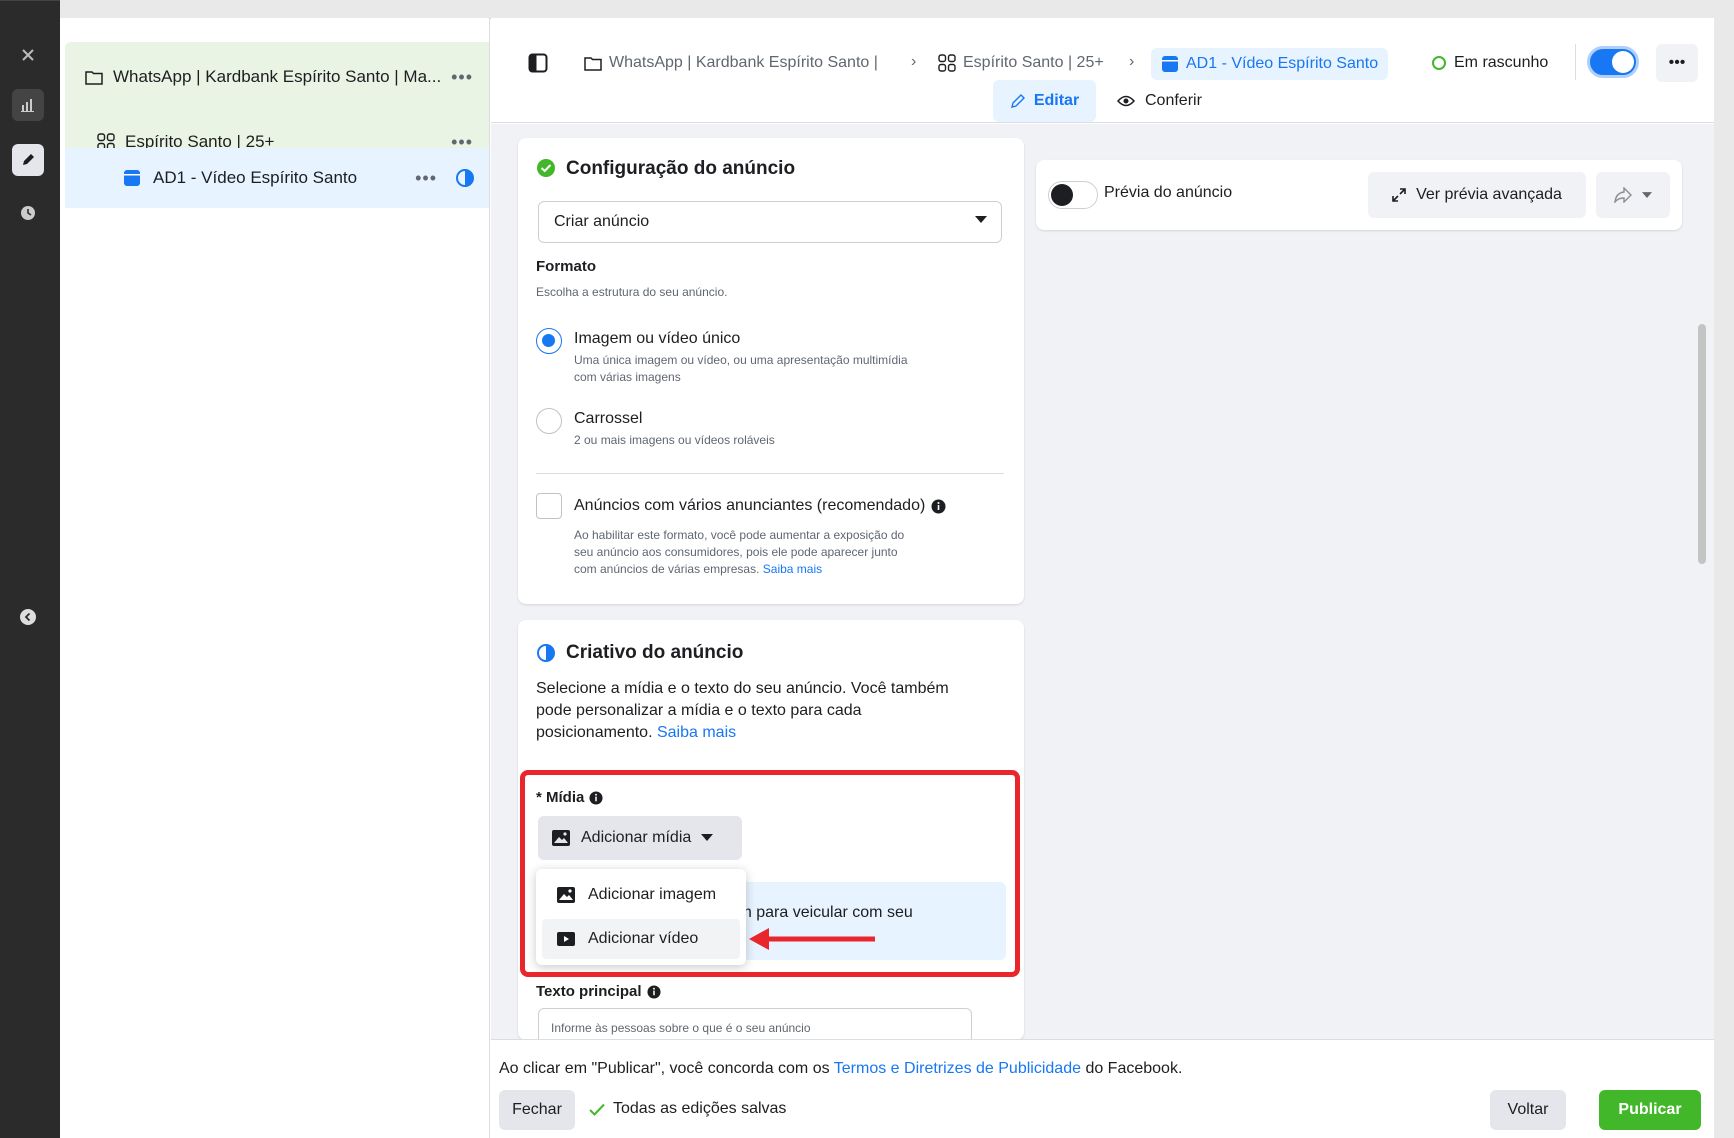 The image size is (1734, 1138). Describe the element at coordinates (957, 1068) in the screenshot. I see `terms-link: Termos e Diretrizes de Publicidade` at that location.